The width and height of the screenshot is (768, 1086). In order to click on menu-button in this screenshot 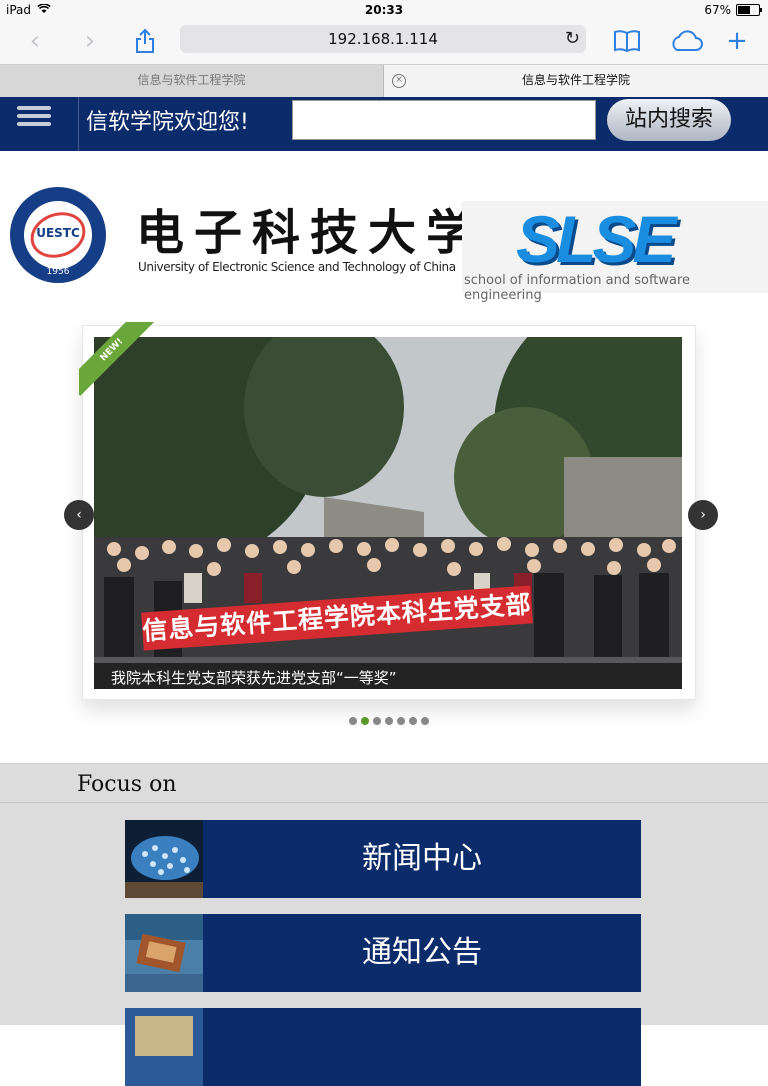, I will do `click(39, 124)`.